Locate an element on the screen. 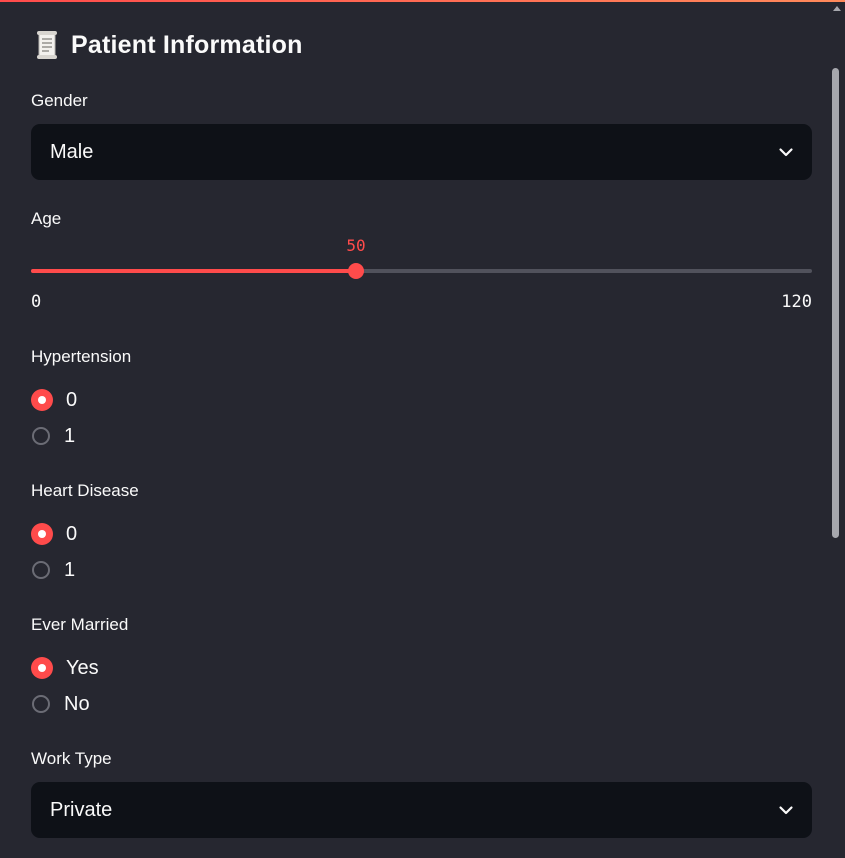 The height and width of the screenshot is (858, 845). age-label: Age is located at coordinates (46, 218).